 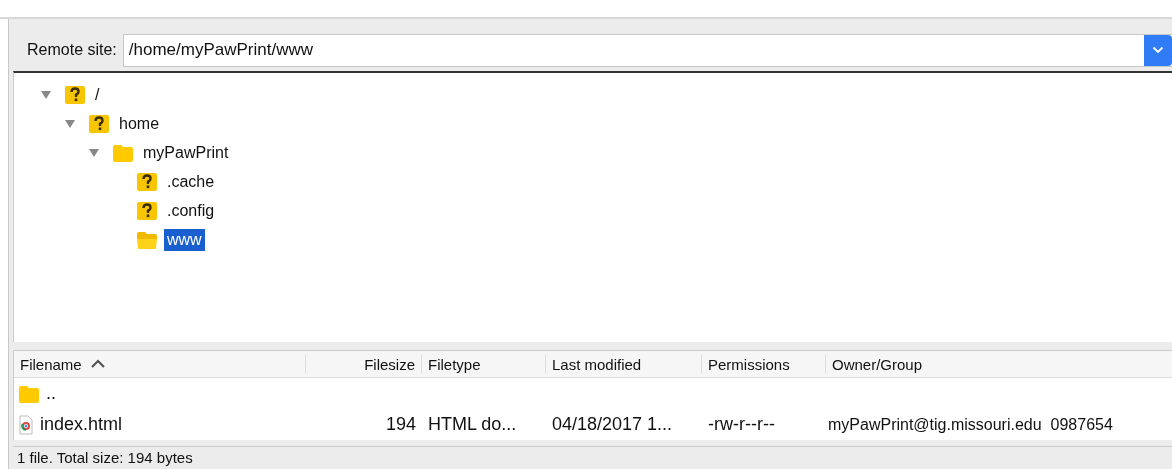 I want to click on chevron-down-icon, so click(x=1158, y=50).